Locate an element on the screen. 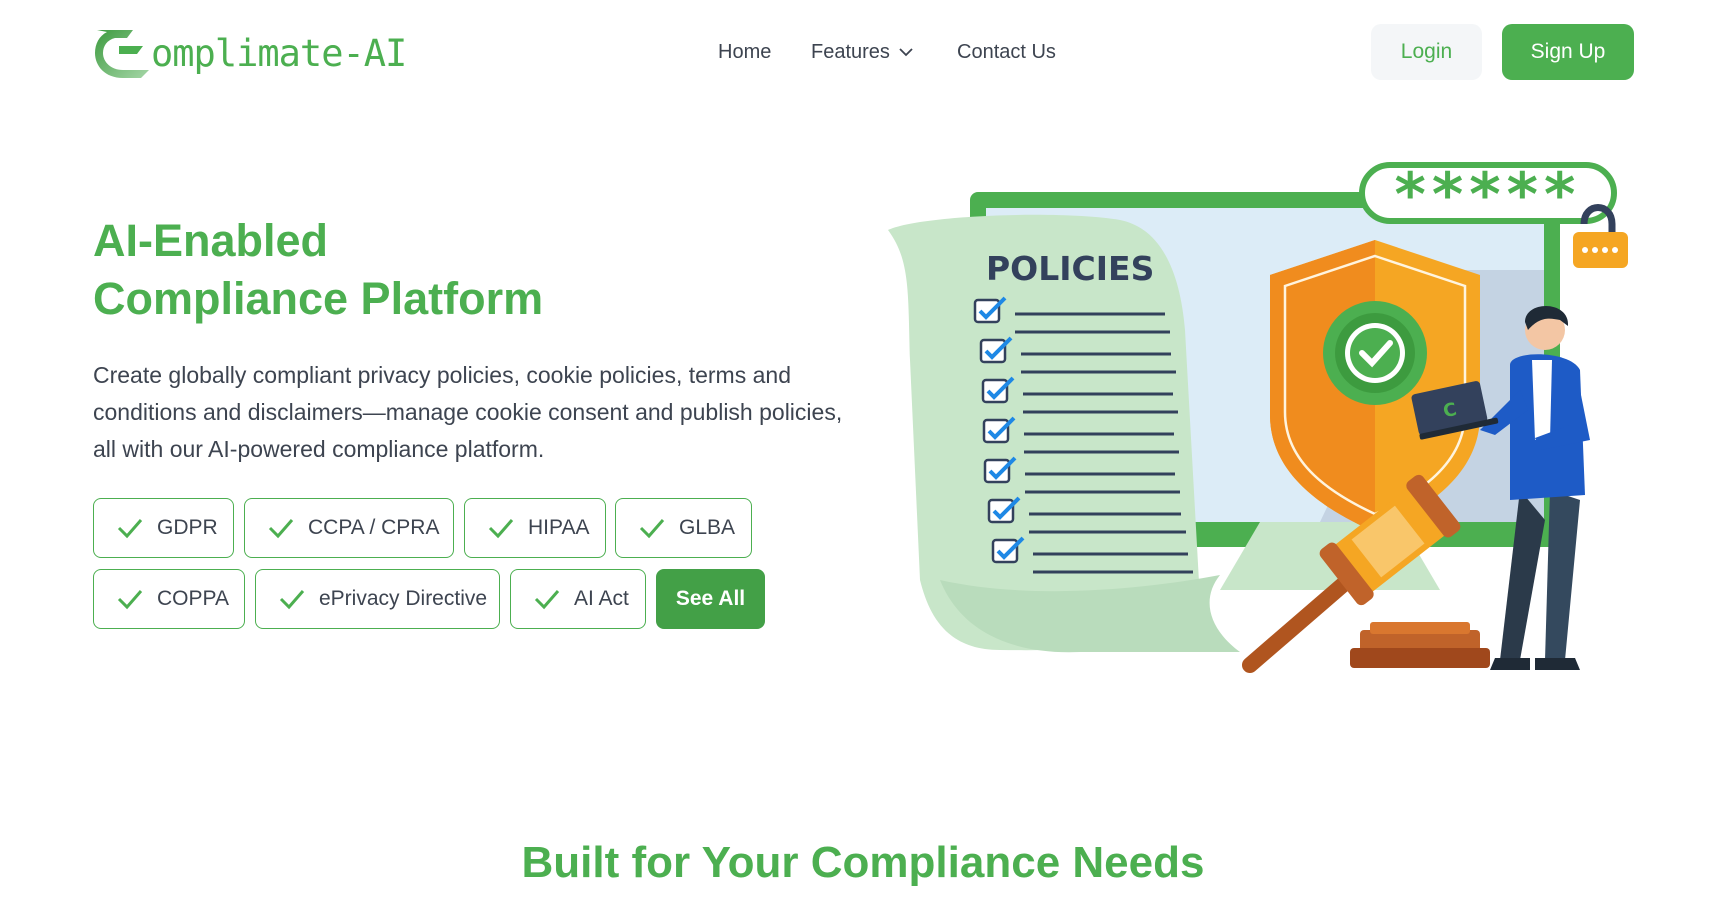 This screenshot has height=906, width=1726. chip-label: GDPR is located at coordinates (187, 527).